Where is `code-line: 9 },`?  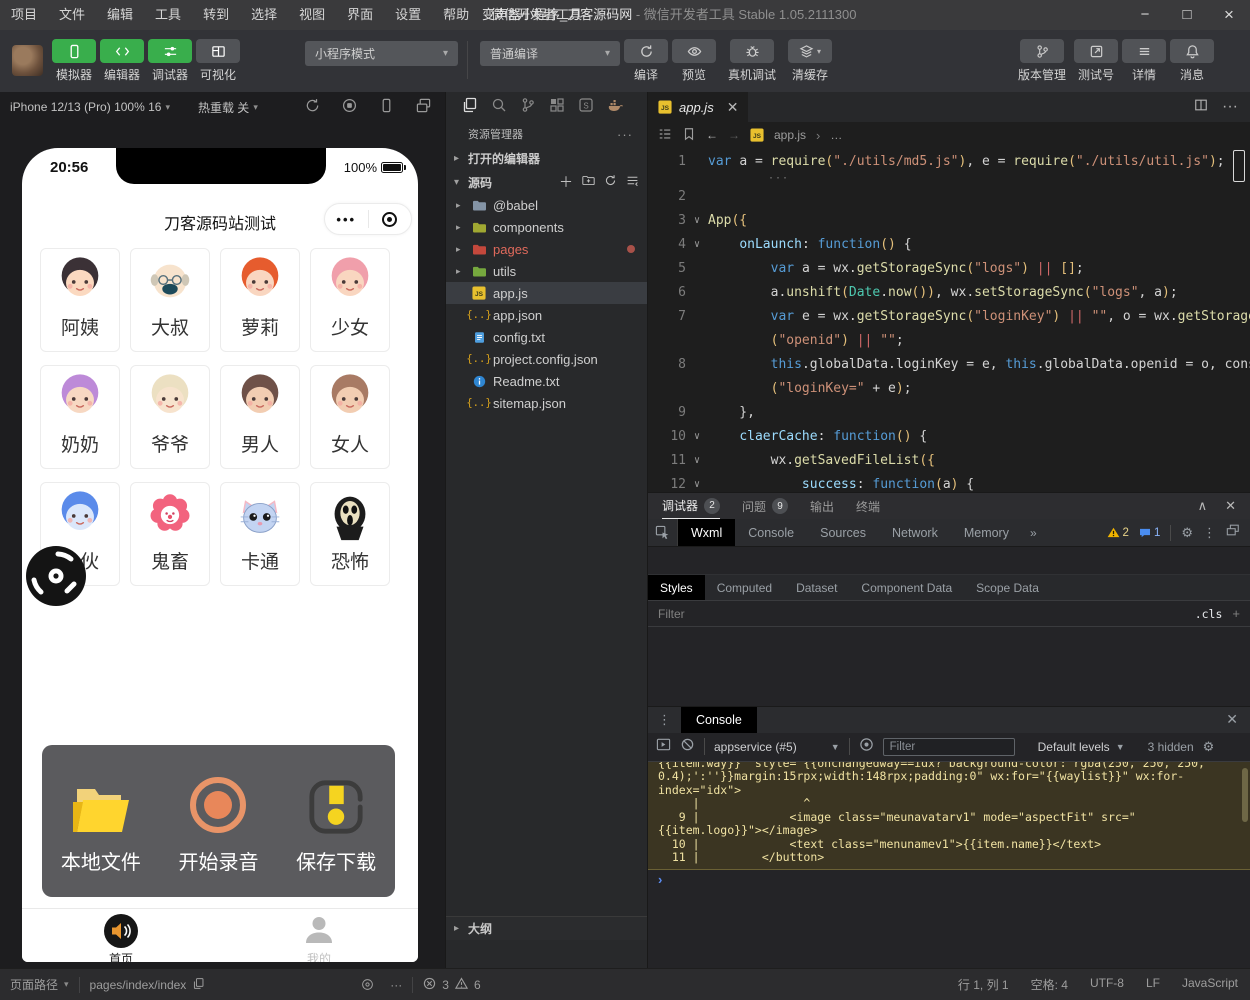
code-line: 9 }, is located at coordinates (949, 413).